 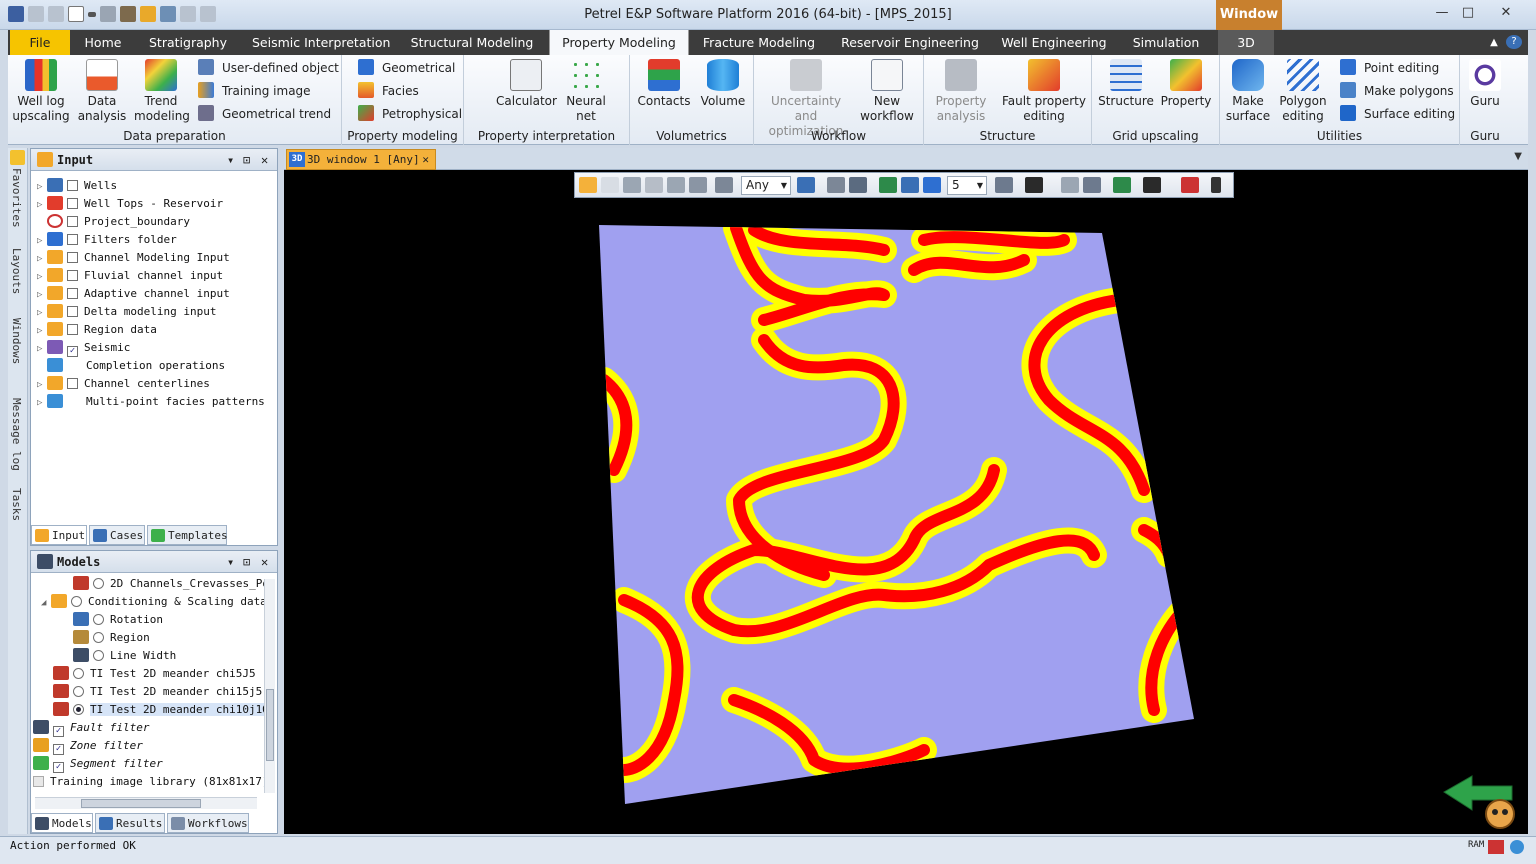 I want to click on models-tree-item: ✓ Segment filter, so click(x=98, y=764).